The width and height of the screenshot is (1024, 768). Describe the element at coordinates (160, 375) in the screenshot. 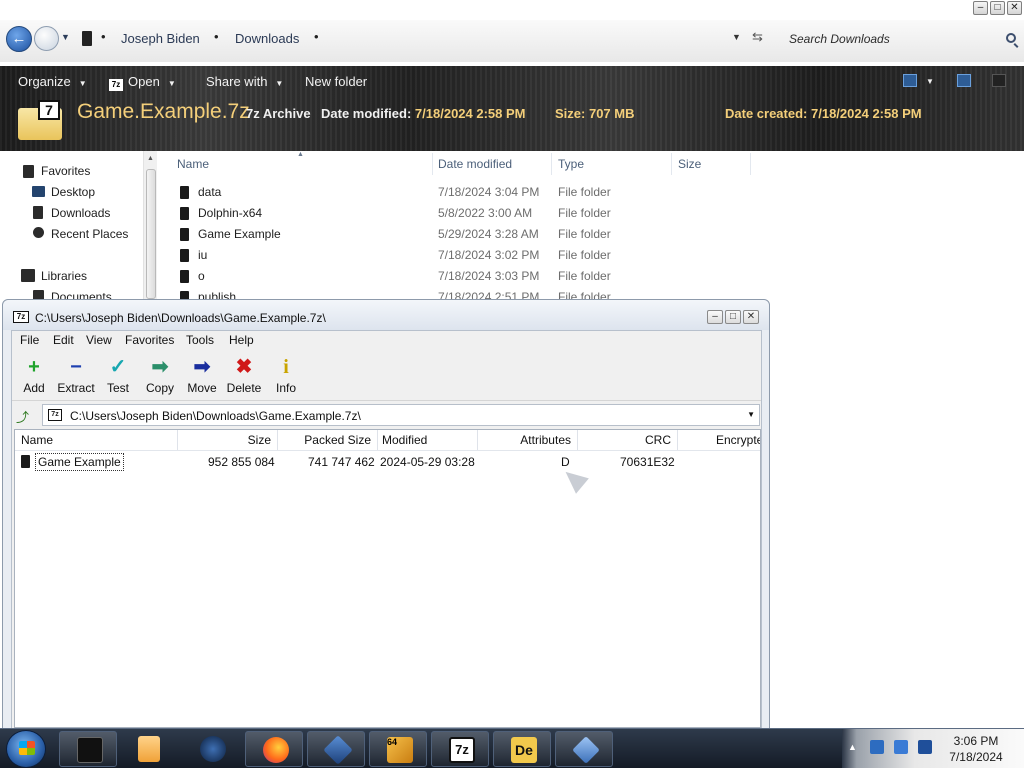

I see `copy-button: ➡ Copy` at that location.